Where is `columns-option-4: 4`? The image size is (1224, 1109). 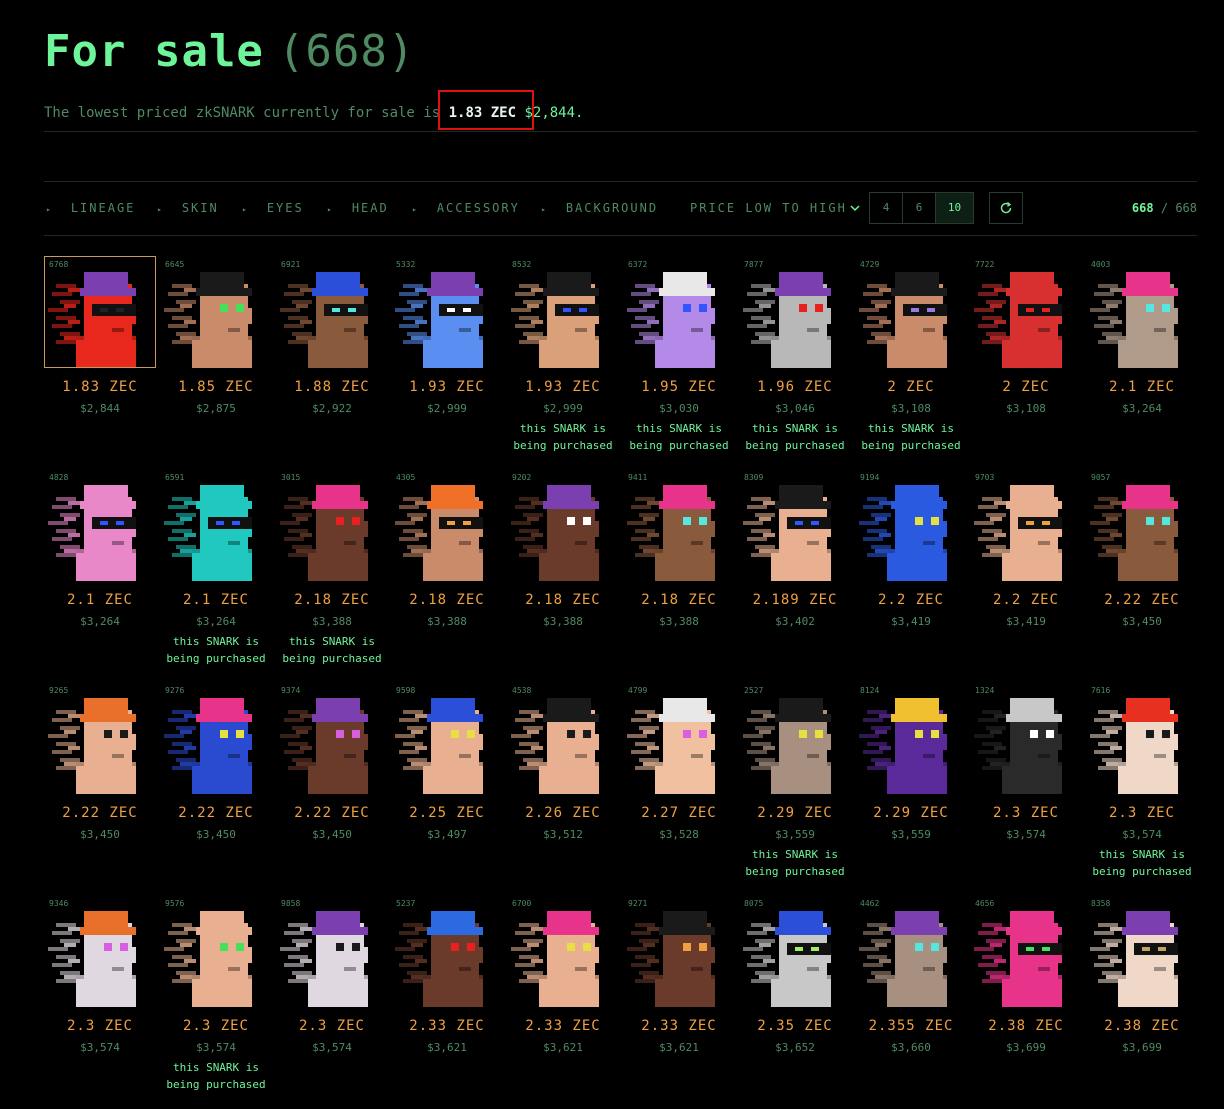 columns-option-4: 4 is located at coordinates (886, 208).